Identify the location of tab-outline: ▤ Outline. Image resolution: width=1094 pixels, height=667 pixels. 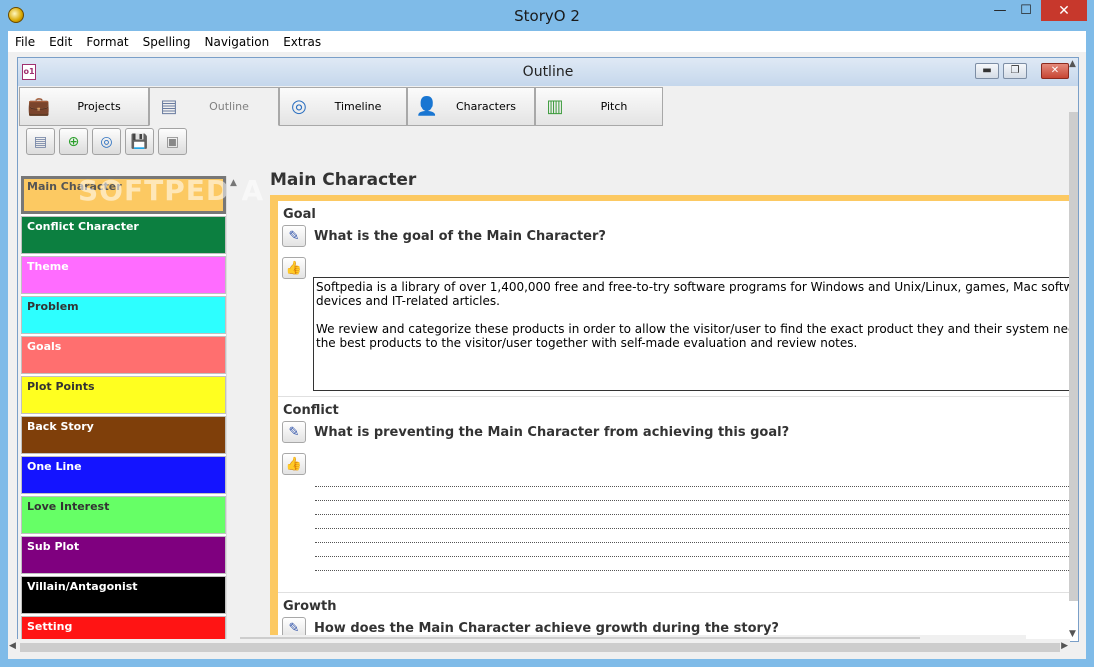
(214, 106).